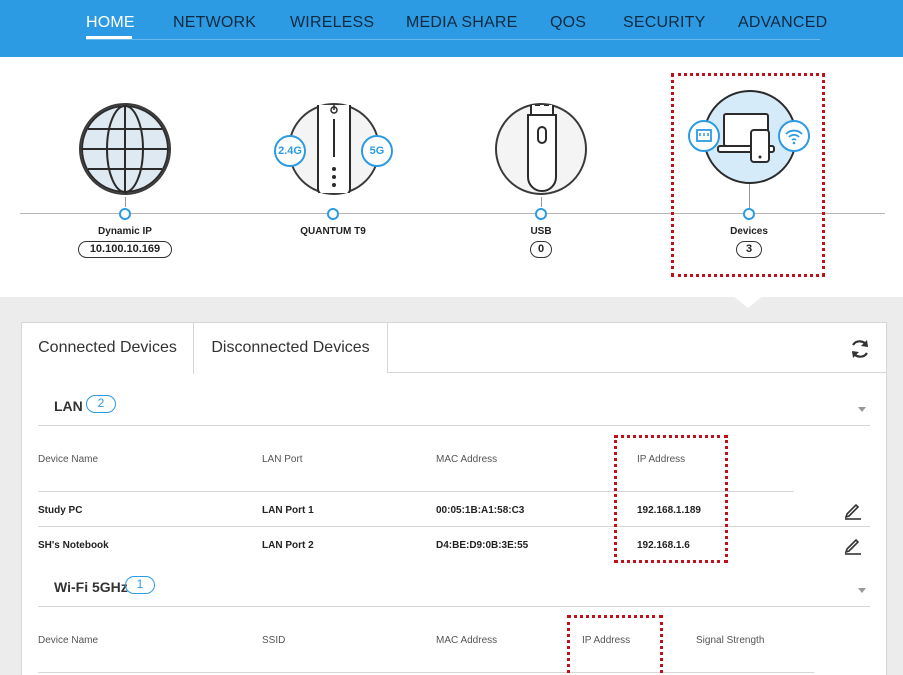 The image size is (903, 675). What do you see at coordinates (730, 640) in the screenshot?
I see `wifi5-col-signal-strength: Signal Strength` at bounding box center [730, 640].